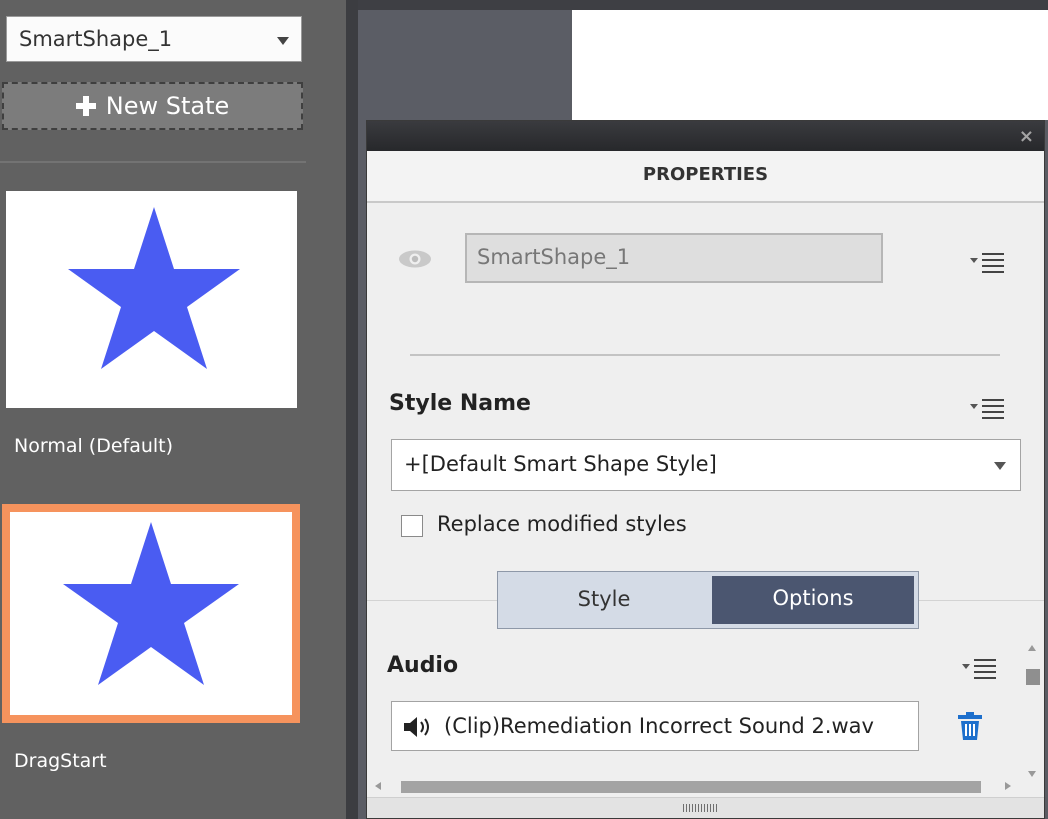  I want to click on replace-styles-checkbox, so click(412, 526).